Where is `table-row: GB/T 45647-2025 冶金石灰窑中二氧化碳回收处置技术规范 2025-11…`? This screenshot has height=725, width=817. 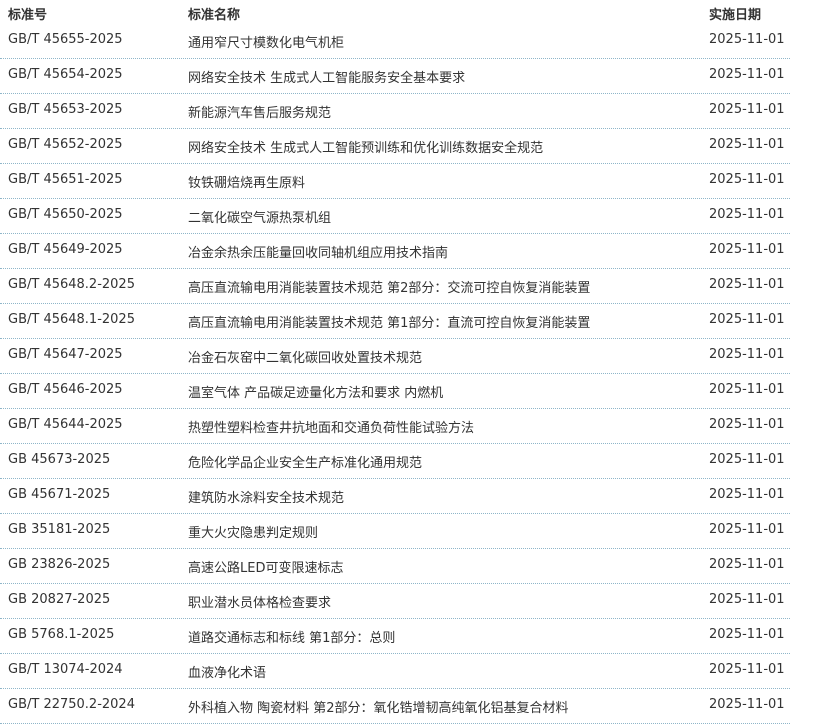
table-row: GB/T 45647-2025 冶金石灰窑中二氧化碳回收处置技术规范 2025-11… is located at coordinates (395, 356).